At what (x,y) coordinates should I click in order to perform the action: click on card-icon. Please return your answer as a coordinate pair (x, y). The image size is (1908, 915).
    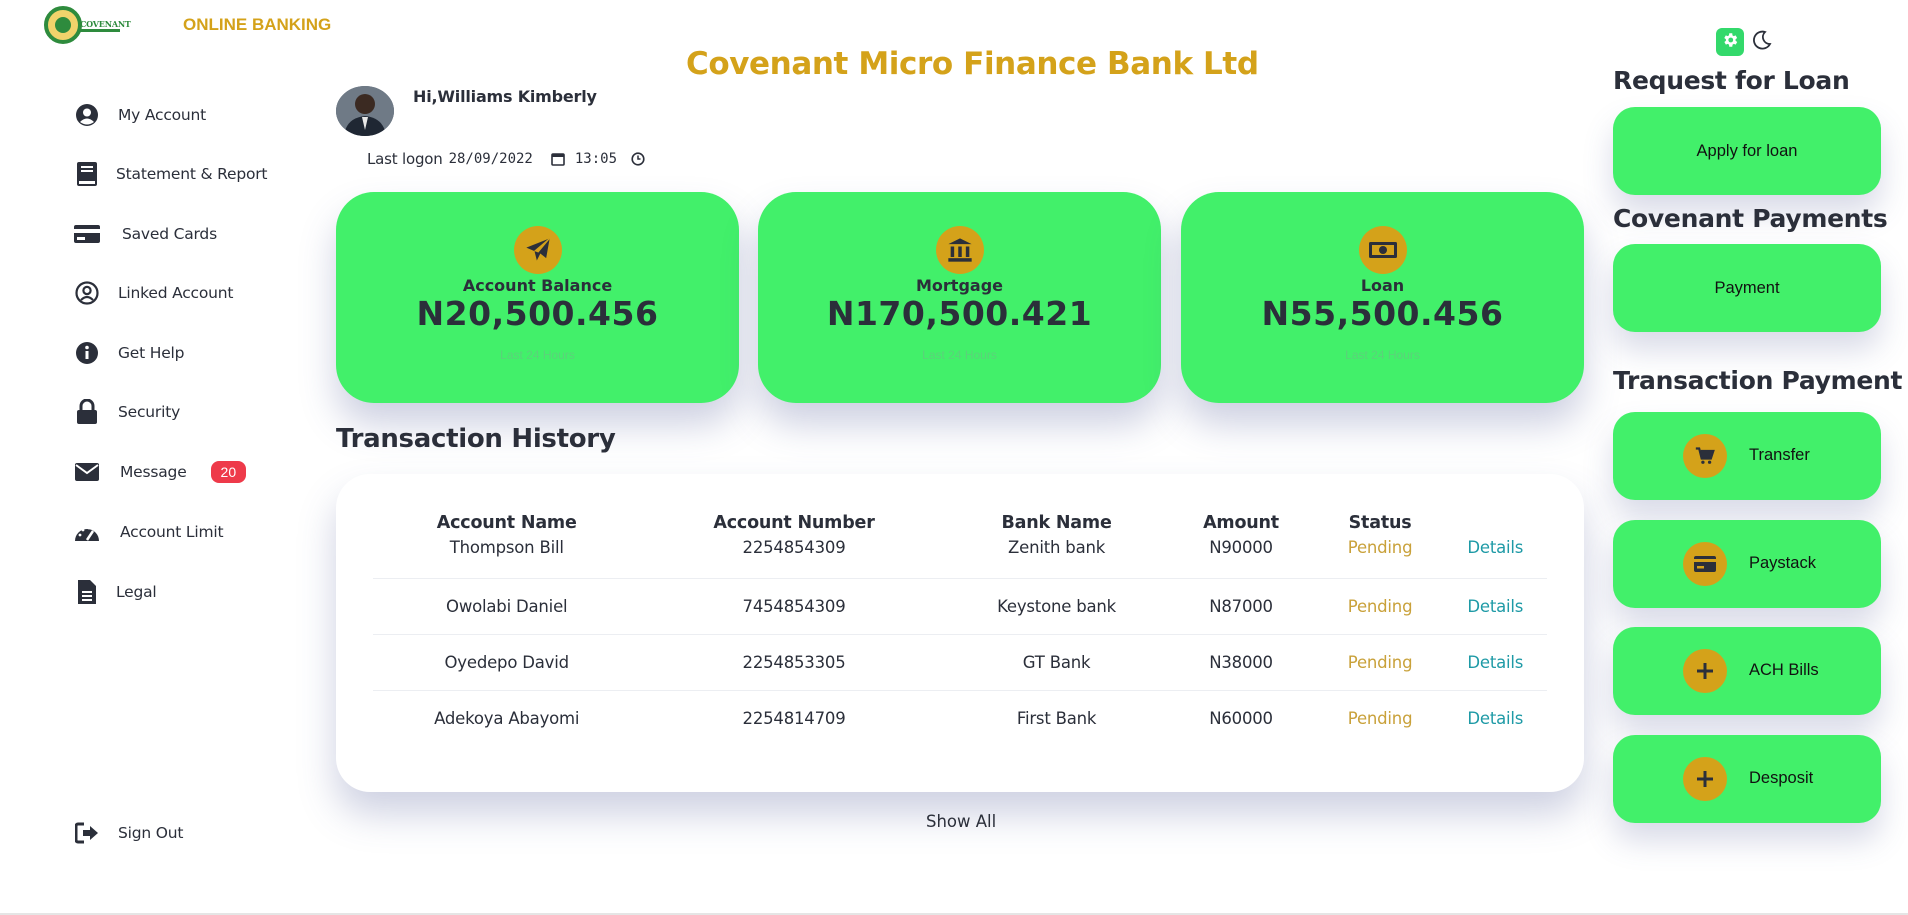
    Looking at the image, I should click on (1705, 564).